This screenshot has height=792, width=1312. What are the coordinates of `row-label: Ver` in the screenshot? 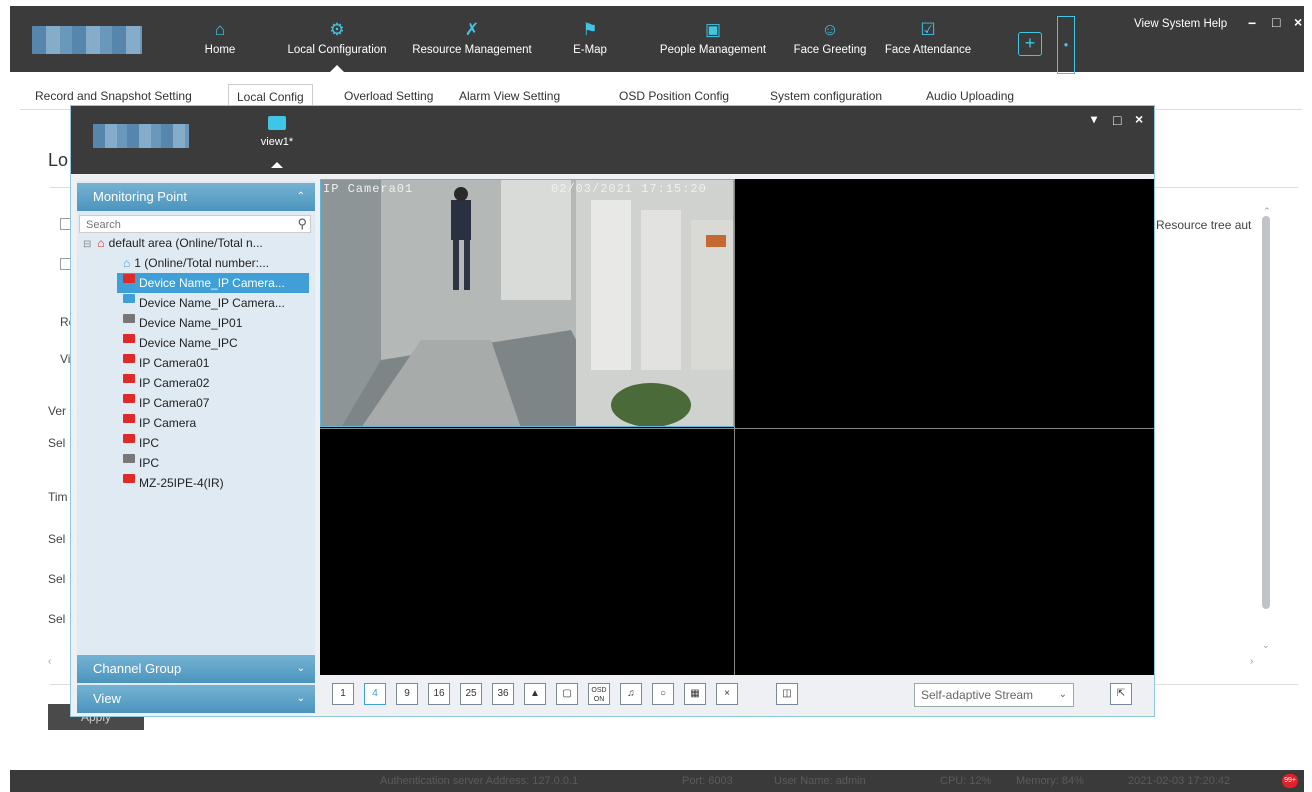 It's located at (57, 411).